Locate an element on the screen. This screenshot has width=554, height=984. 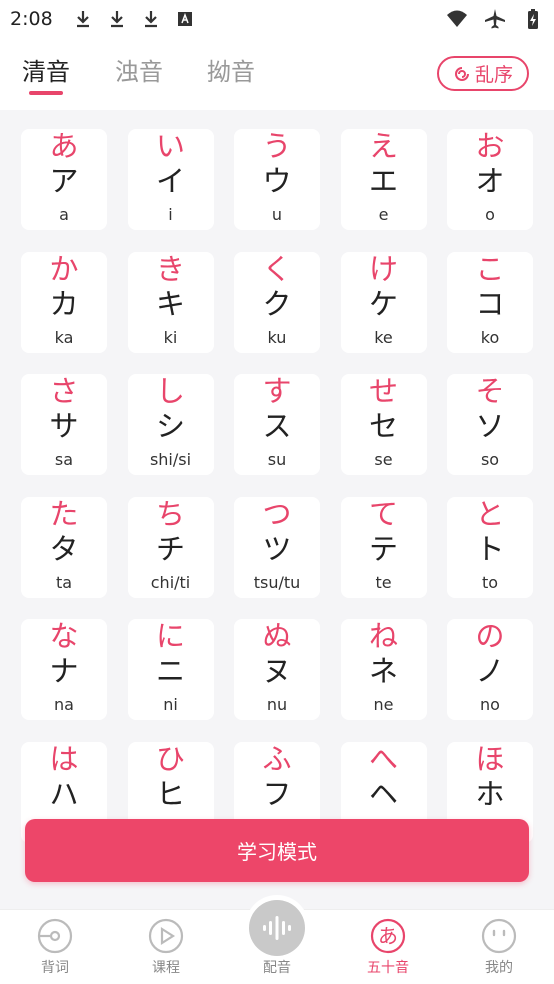
katakana-char: キ is located at coordinates (170, 303).